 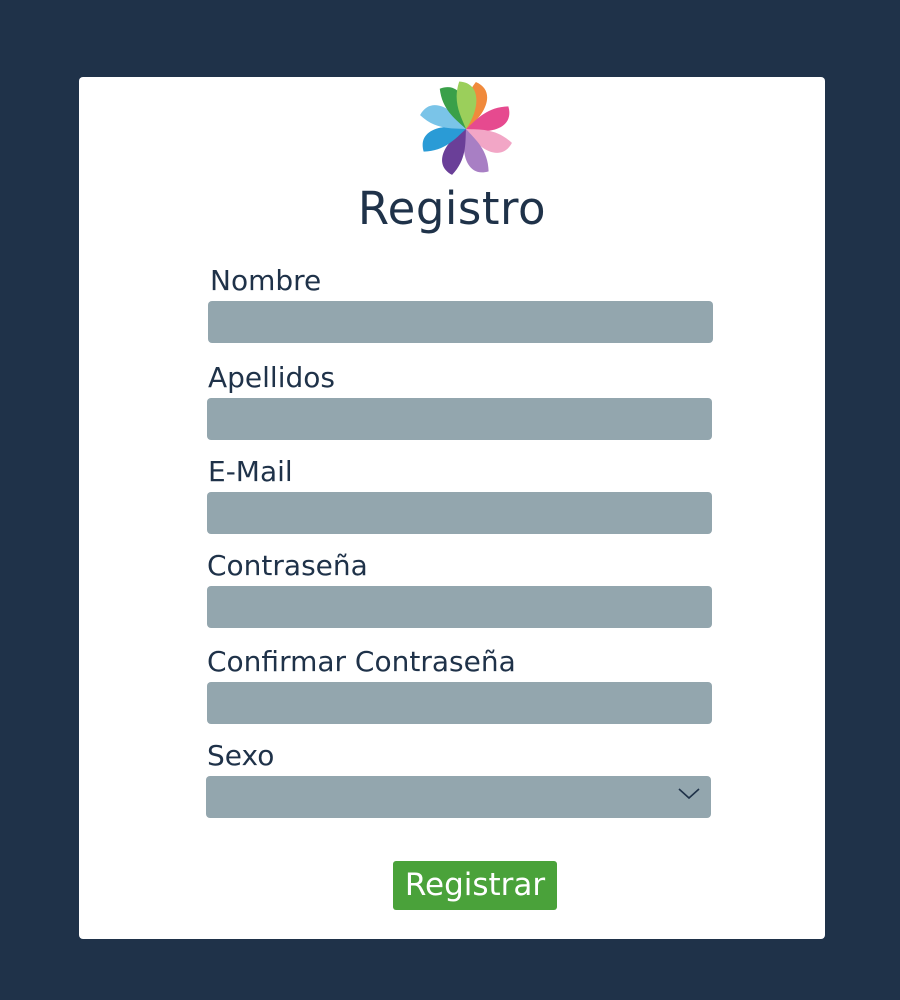 I want to click on apellidos-label: Apellidos, so click(x=271, y=377).